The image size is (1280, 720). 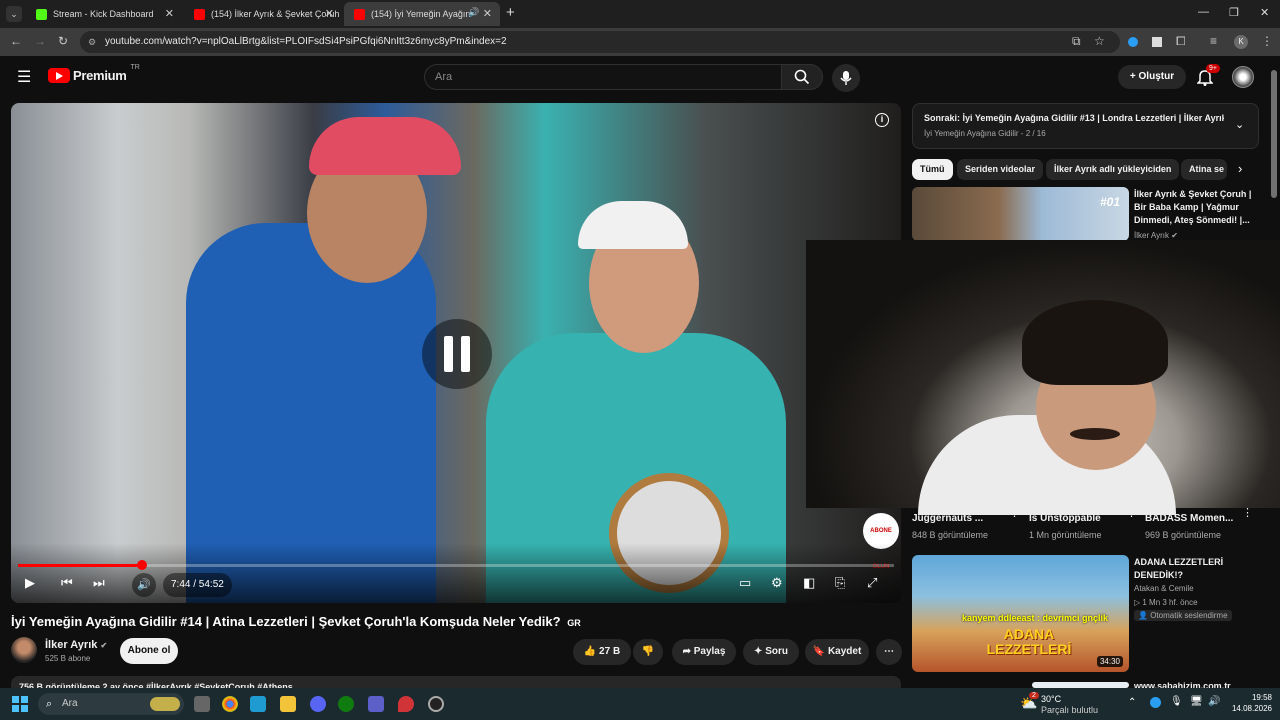 I want to click on tab-youtube-1: (154) İlker Ayrık & Şevket Çoruh ✕, so click(x=263, y=14).